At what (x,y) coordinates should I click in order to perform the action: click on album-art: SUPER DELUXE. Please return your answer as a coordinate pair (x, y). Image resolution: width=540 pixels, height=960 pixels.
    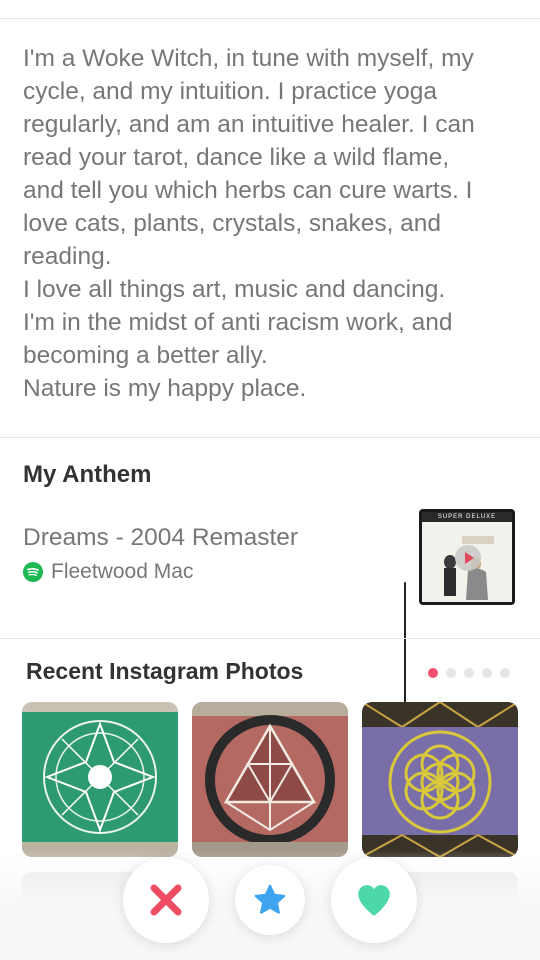
    Looking at the image, I should click on (467, 557).